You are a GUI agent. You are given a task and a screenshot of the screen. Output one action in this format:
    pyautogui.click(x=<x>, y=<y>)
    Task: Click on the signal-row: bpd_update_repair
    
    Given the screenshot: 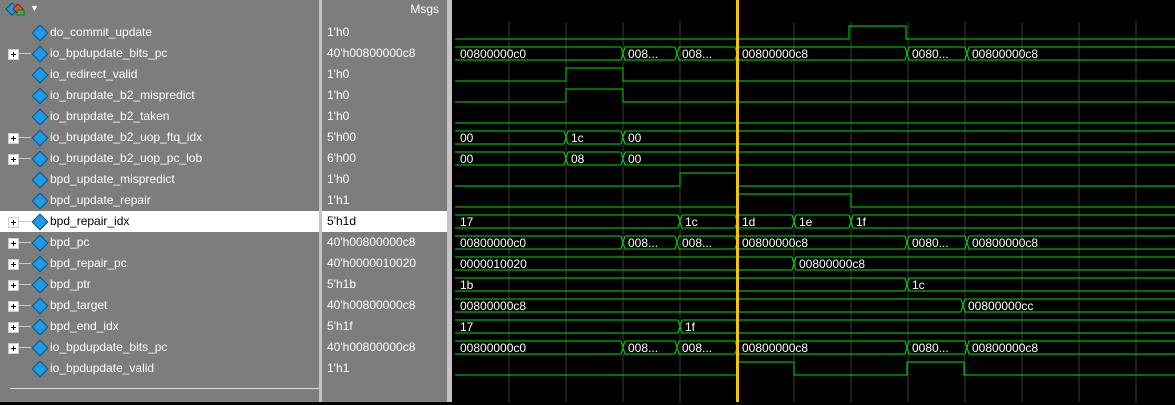 What is the action you would take?
    pyautogui.click(x=159, y=200)
    